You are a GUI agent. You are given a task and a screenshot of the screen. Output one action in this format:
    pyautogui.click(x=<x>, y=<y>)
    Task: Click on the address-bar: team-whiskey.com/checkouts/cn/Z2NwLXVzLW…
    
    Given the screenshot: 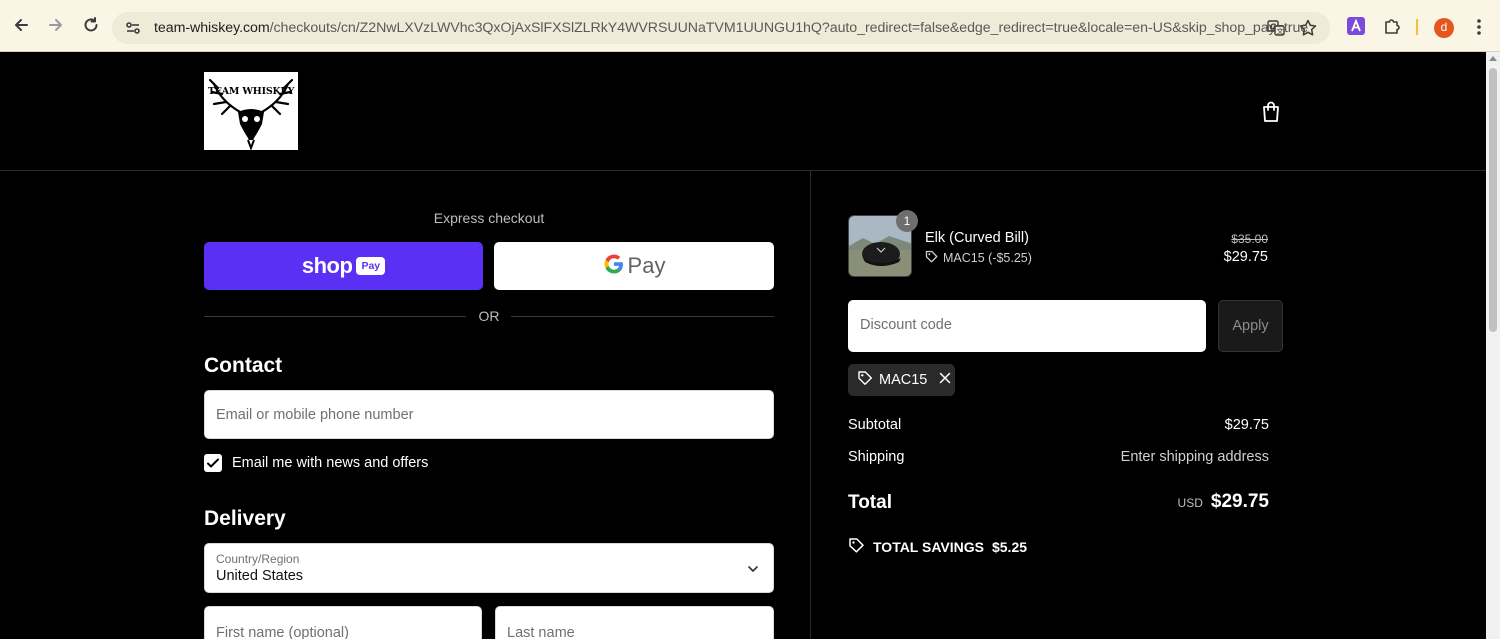 What is the action you would take?
    pyautogui.click(x=721, y=28)
    